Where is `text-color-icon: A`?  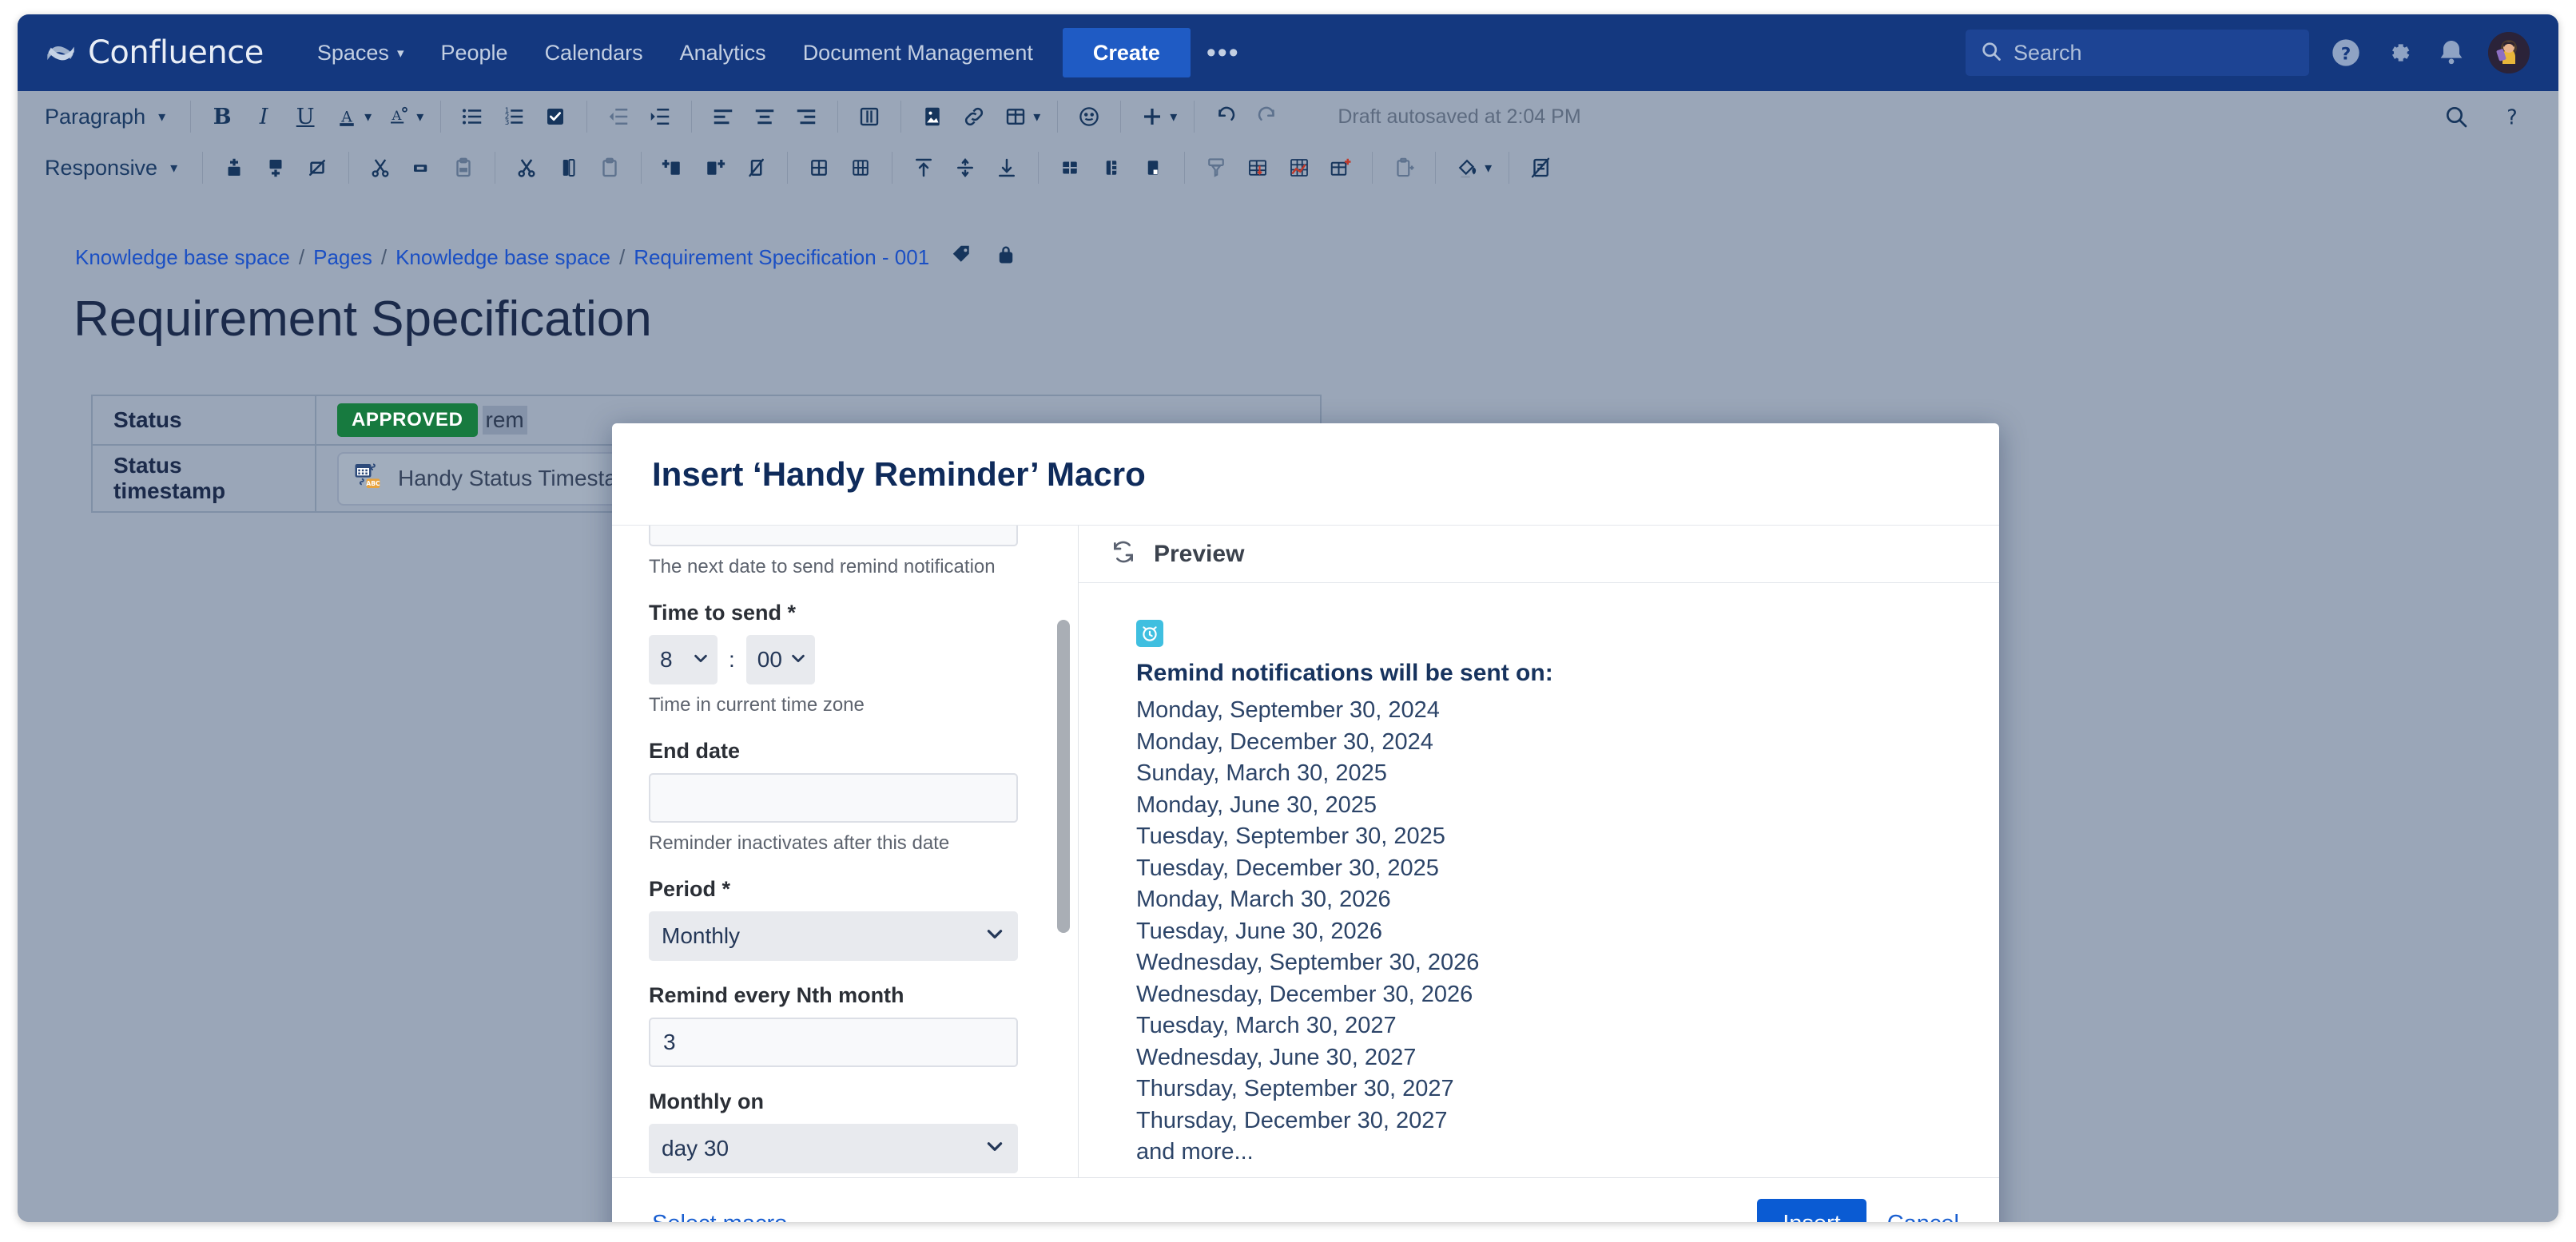
text-color-icon: A is located at coordinates (347, 116).